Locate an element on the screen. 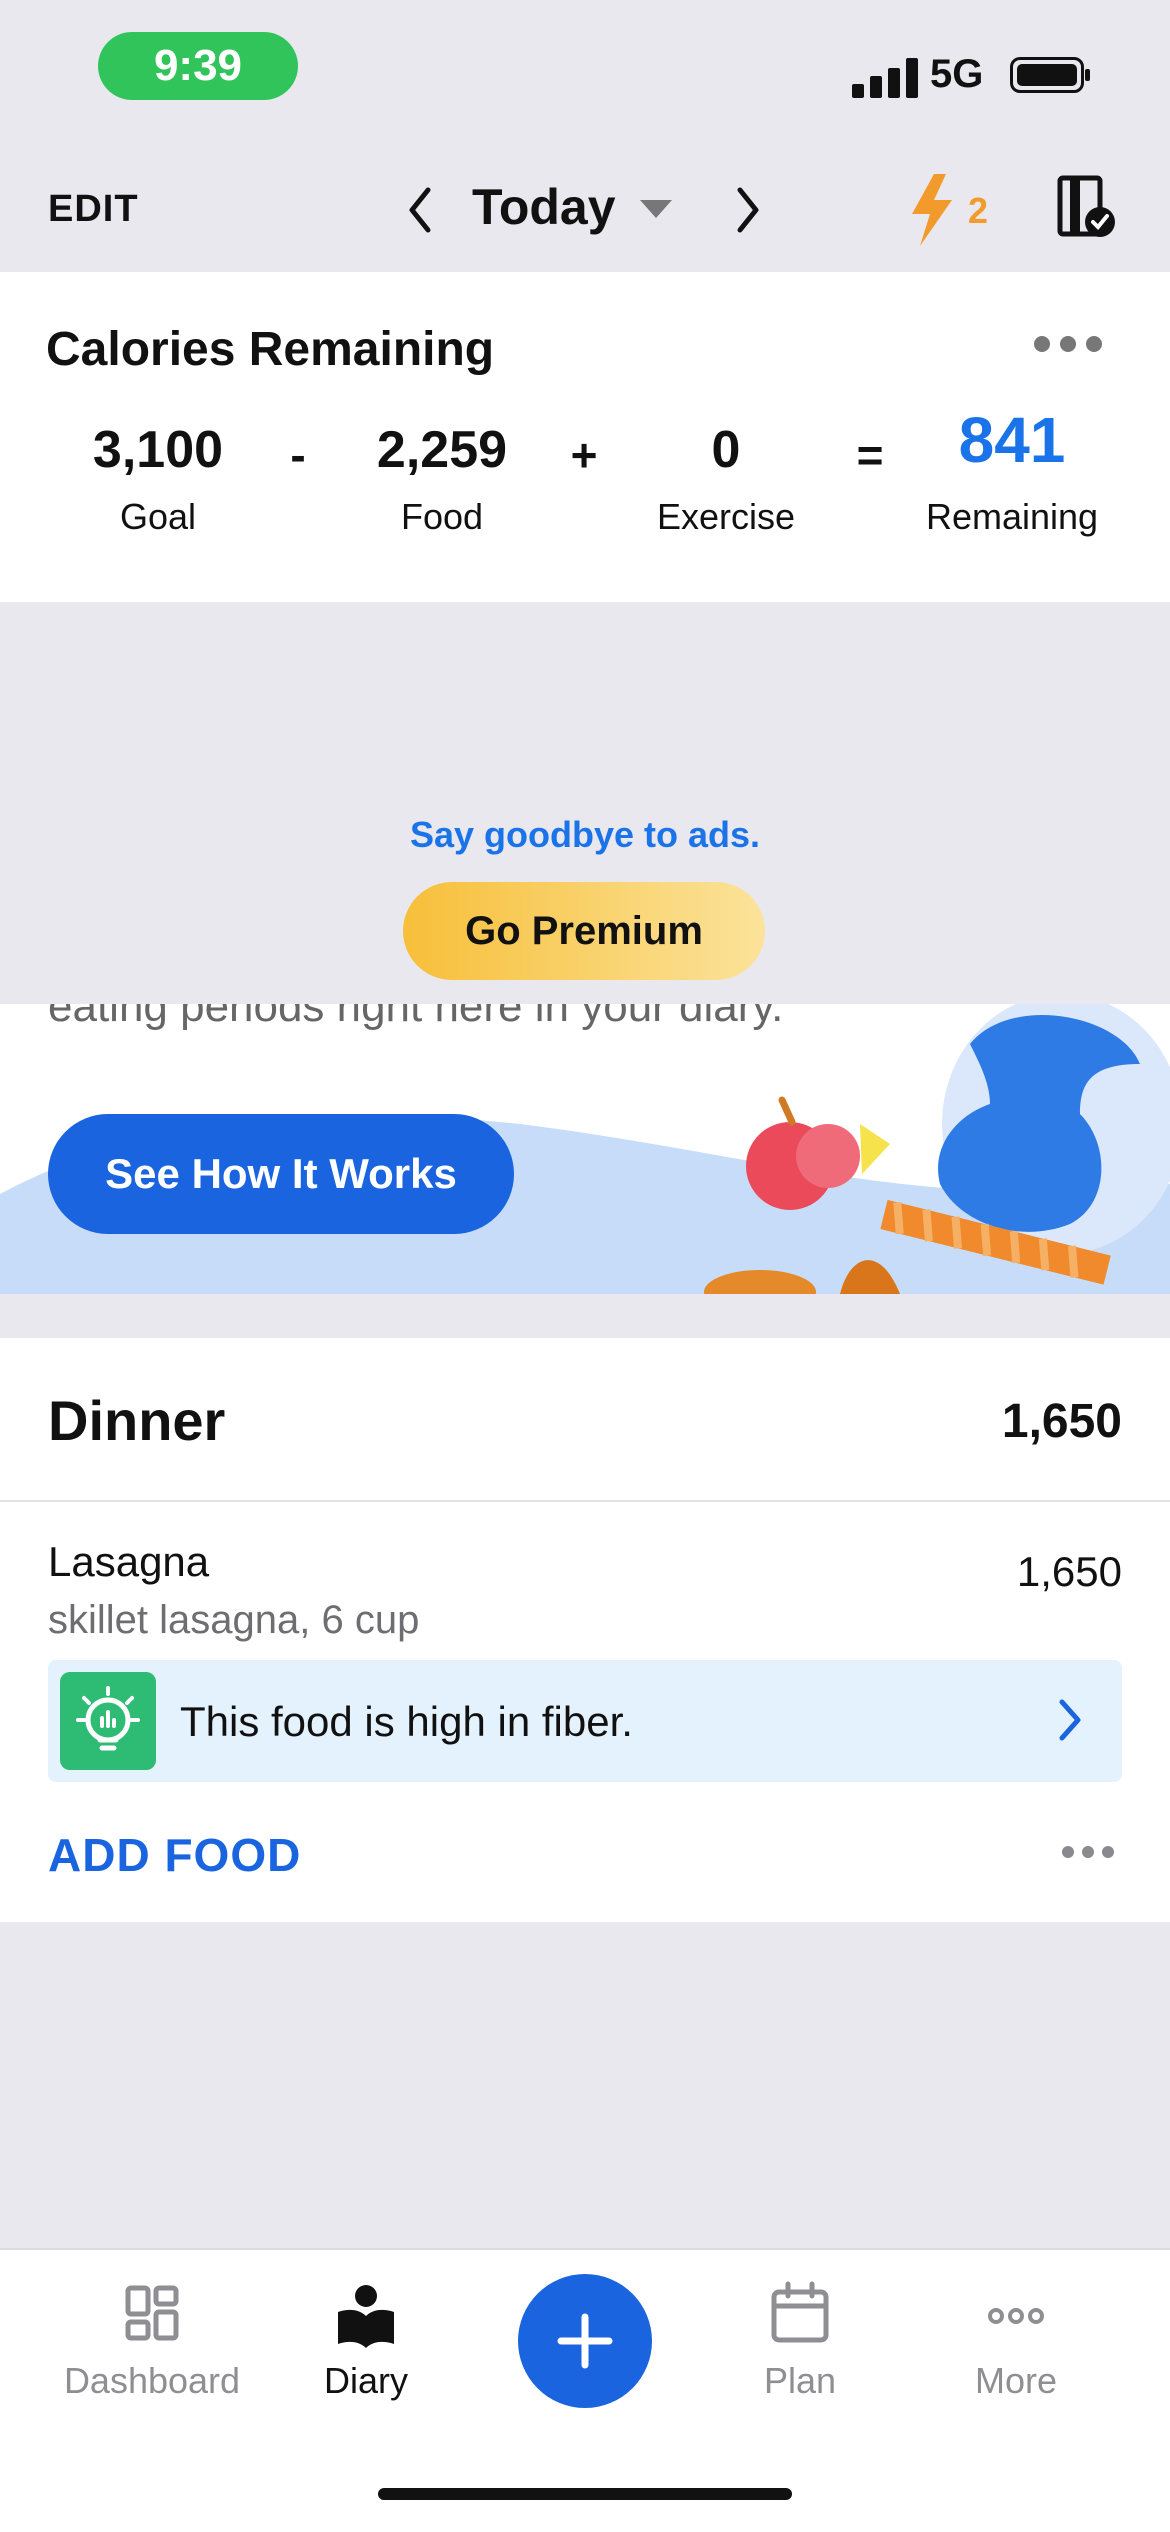 Image resolution: width=1170 pixels, height=2532 pixels. tab-label: Plan is located at coordinates (800, 2380).